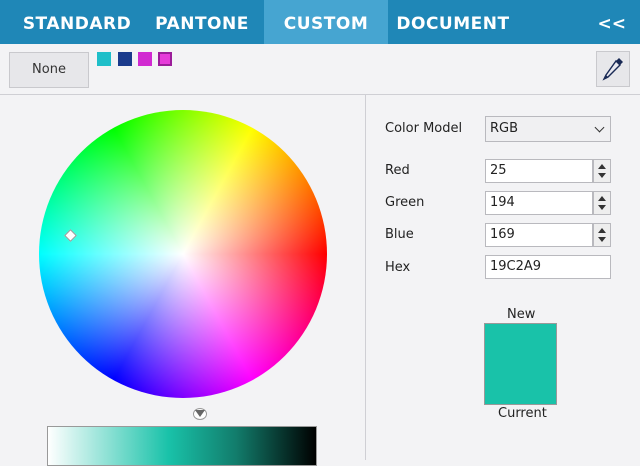 Image resolution: width=640 pixels, height=466 pixels. What do you see at coordinates (453, 22) in the screenshot?
I see `tab-document: DOCUMENT` at bounding box center [453, 22].